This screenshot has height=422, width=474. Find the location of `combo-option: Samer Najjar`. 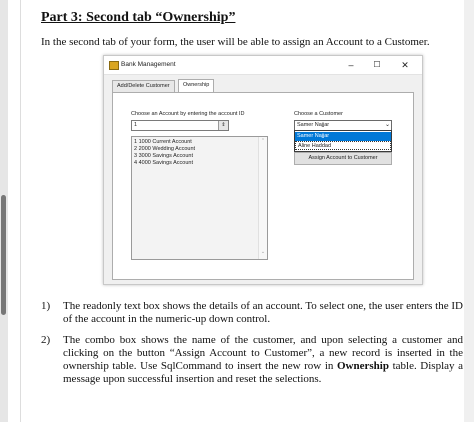

combo-option: Samer Najjar is located at coordinates (343, 136).